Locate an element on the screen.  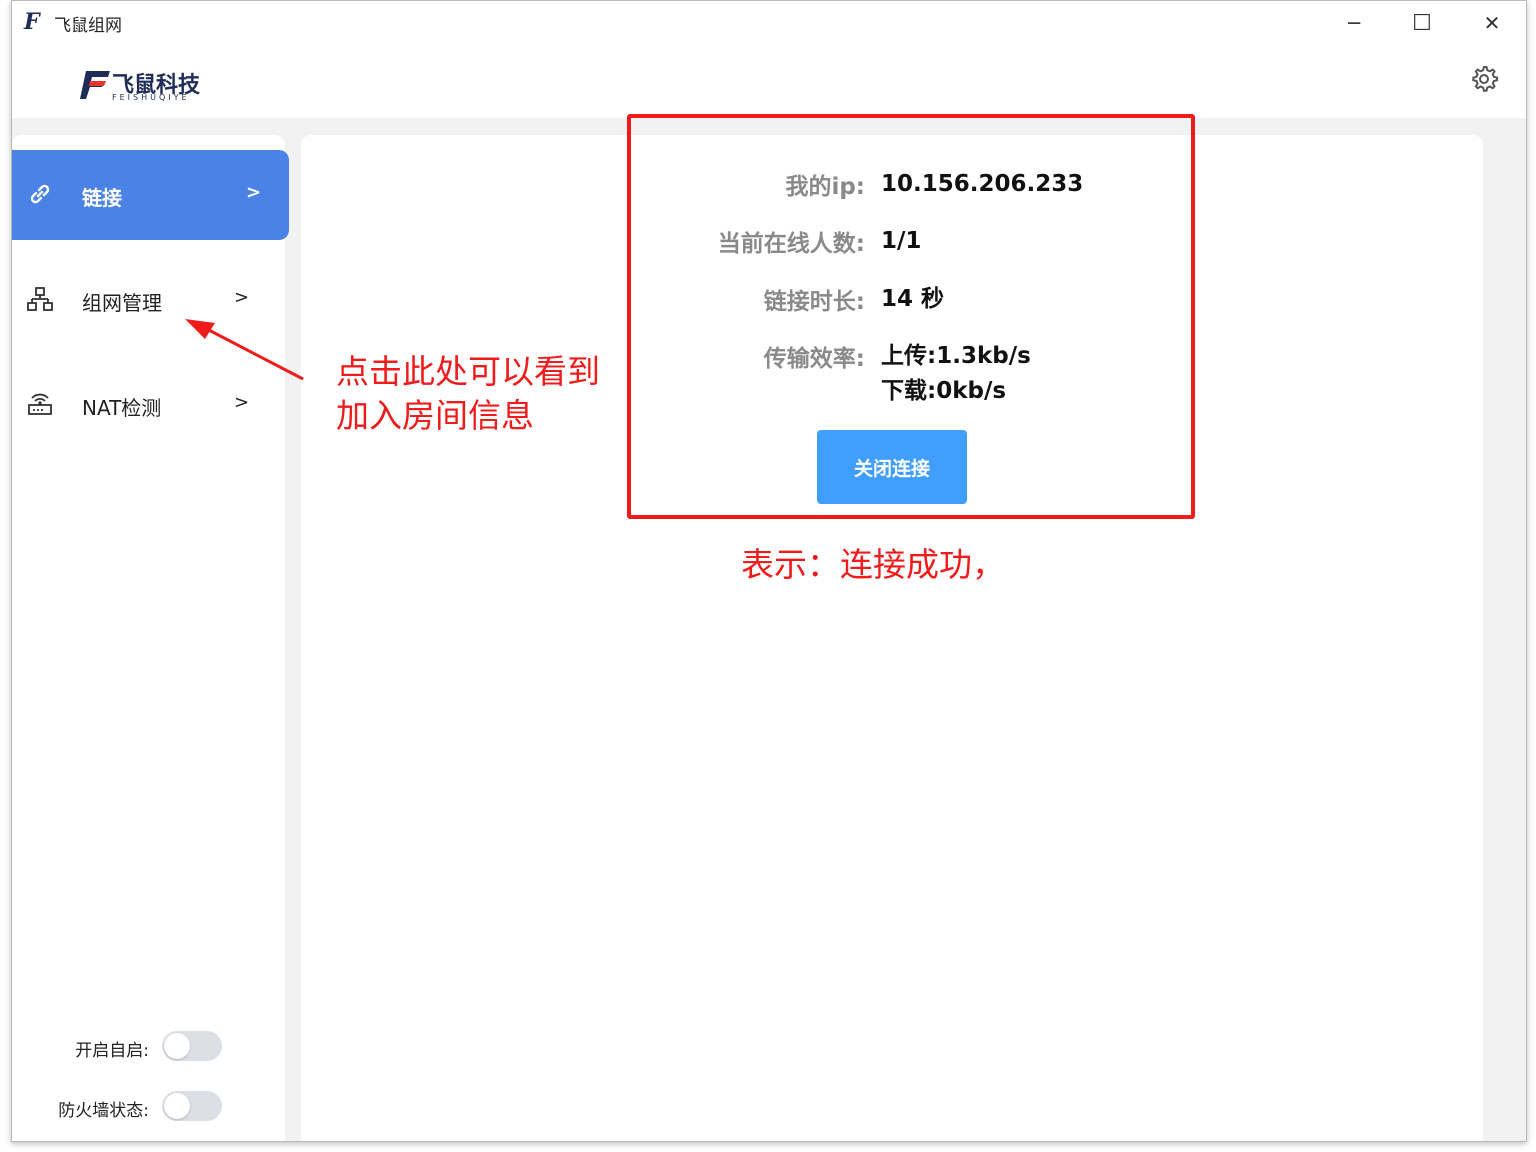
app-header: 飞鼠科技 FEISHUQIYE is located at coordinates (769, 82).